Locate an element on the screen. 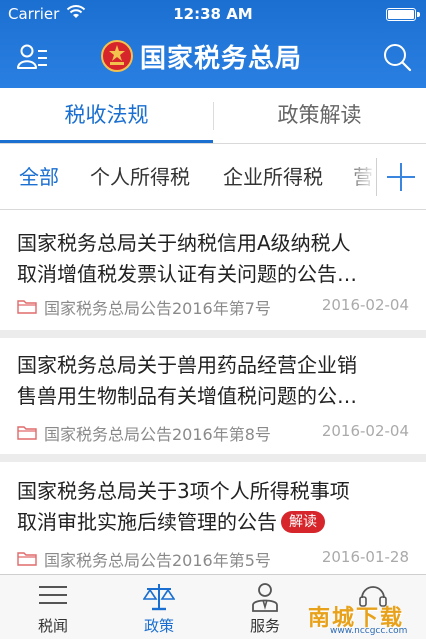  tab-tax-regulations: 税收法规 is located at coordinates (106, 115).